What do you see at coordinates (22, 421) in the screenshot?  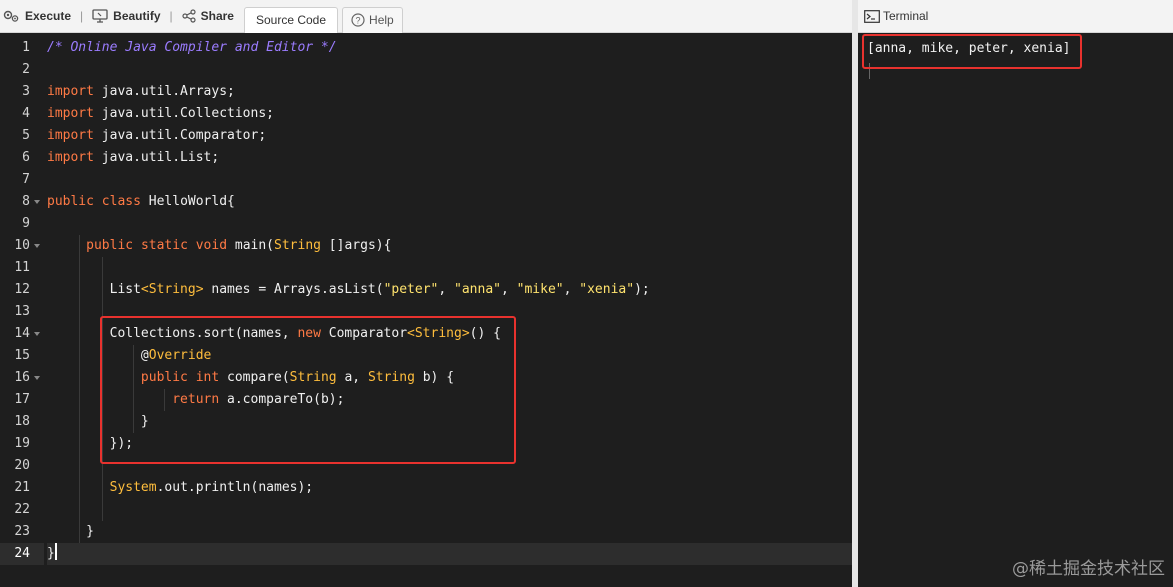 I see `line-number: 18` at bounding box center [22, 421].